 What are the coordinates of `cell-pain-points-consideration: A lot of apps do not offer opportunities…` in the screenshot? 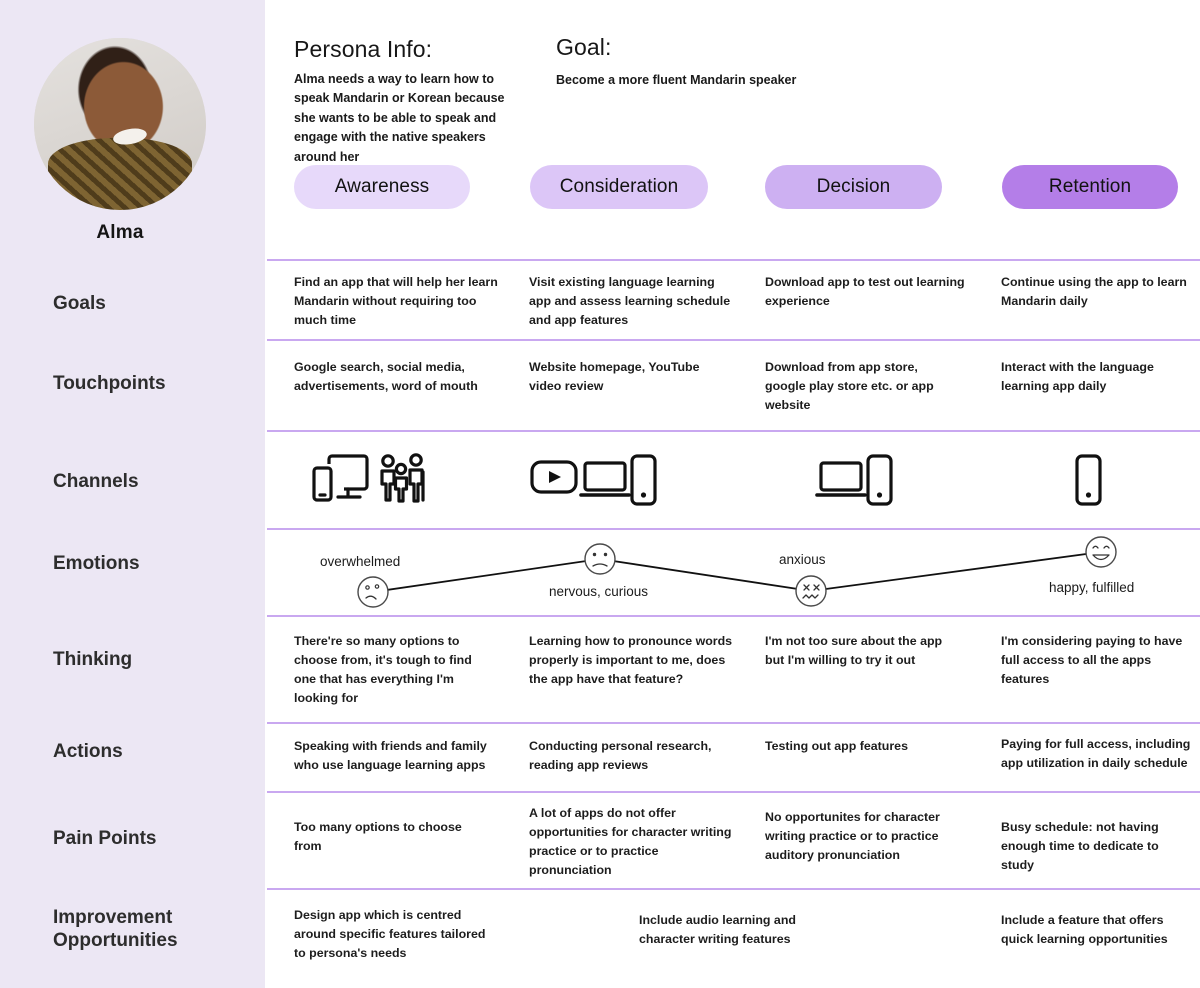 It's located at (630, 841).